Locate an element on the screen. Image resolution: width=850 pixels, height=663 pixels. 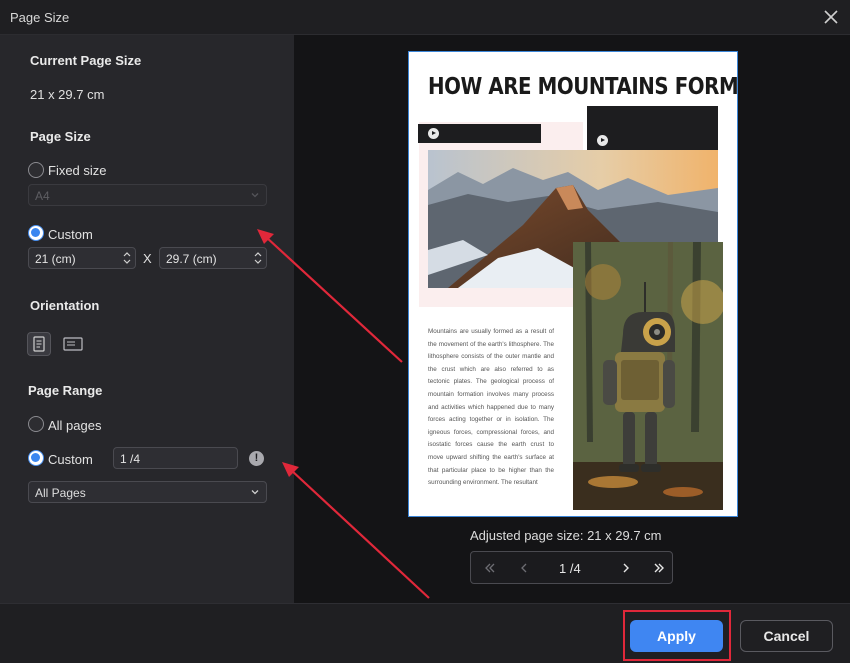
page-size-heading: Page Size is located at coordinates (60, 136).